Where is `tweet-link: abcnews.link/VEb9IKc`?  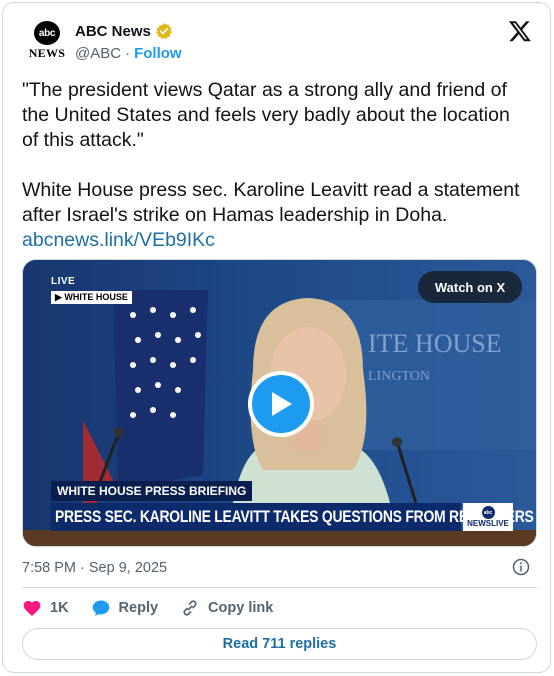
tweet-link: abcnews.link/VEb9IKc is located at coordinates (279, 240).